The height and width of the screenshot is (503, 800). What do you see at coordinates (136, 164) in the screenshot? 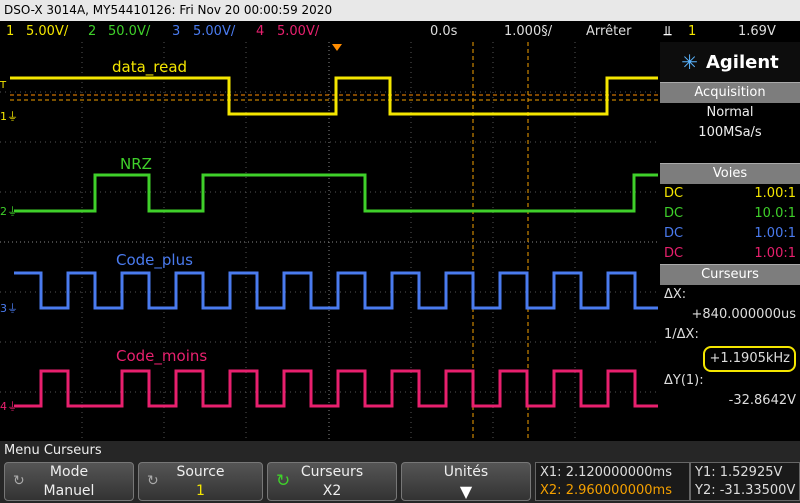
I see `trace-label-nrz: NRZ` at bounding box center [136, 164].